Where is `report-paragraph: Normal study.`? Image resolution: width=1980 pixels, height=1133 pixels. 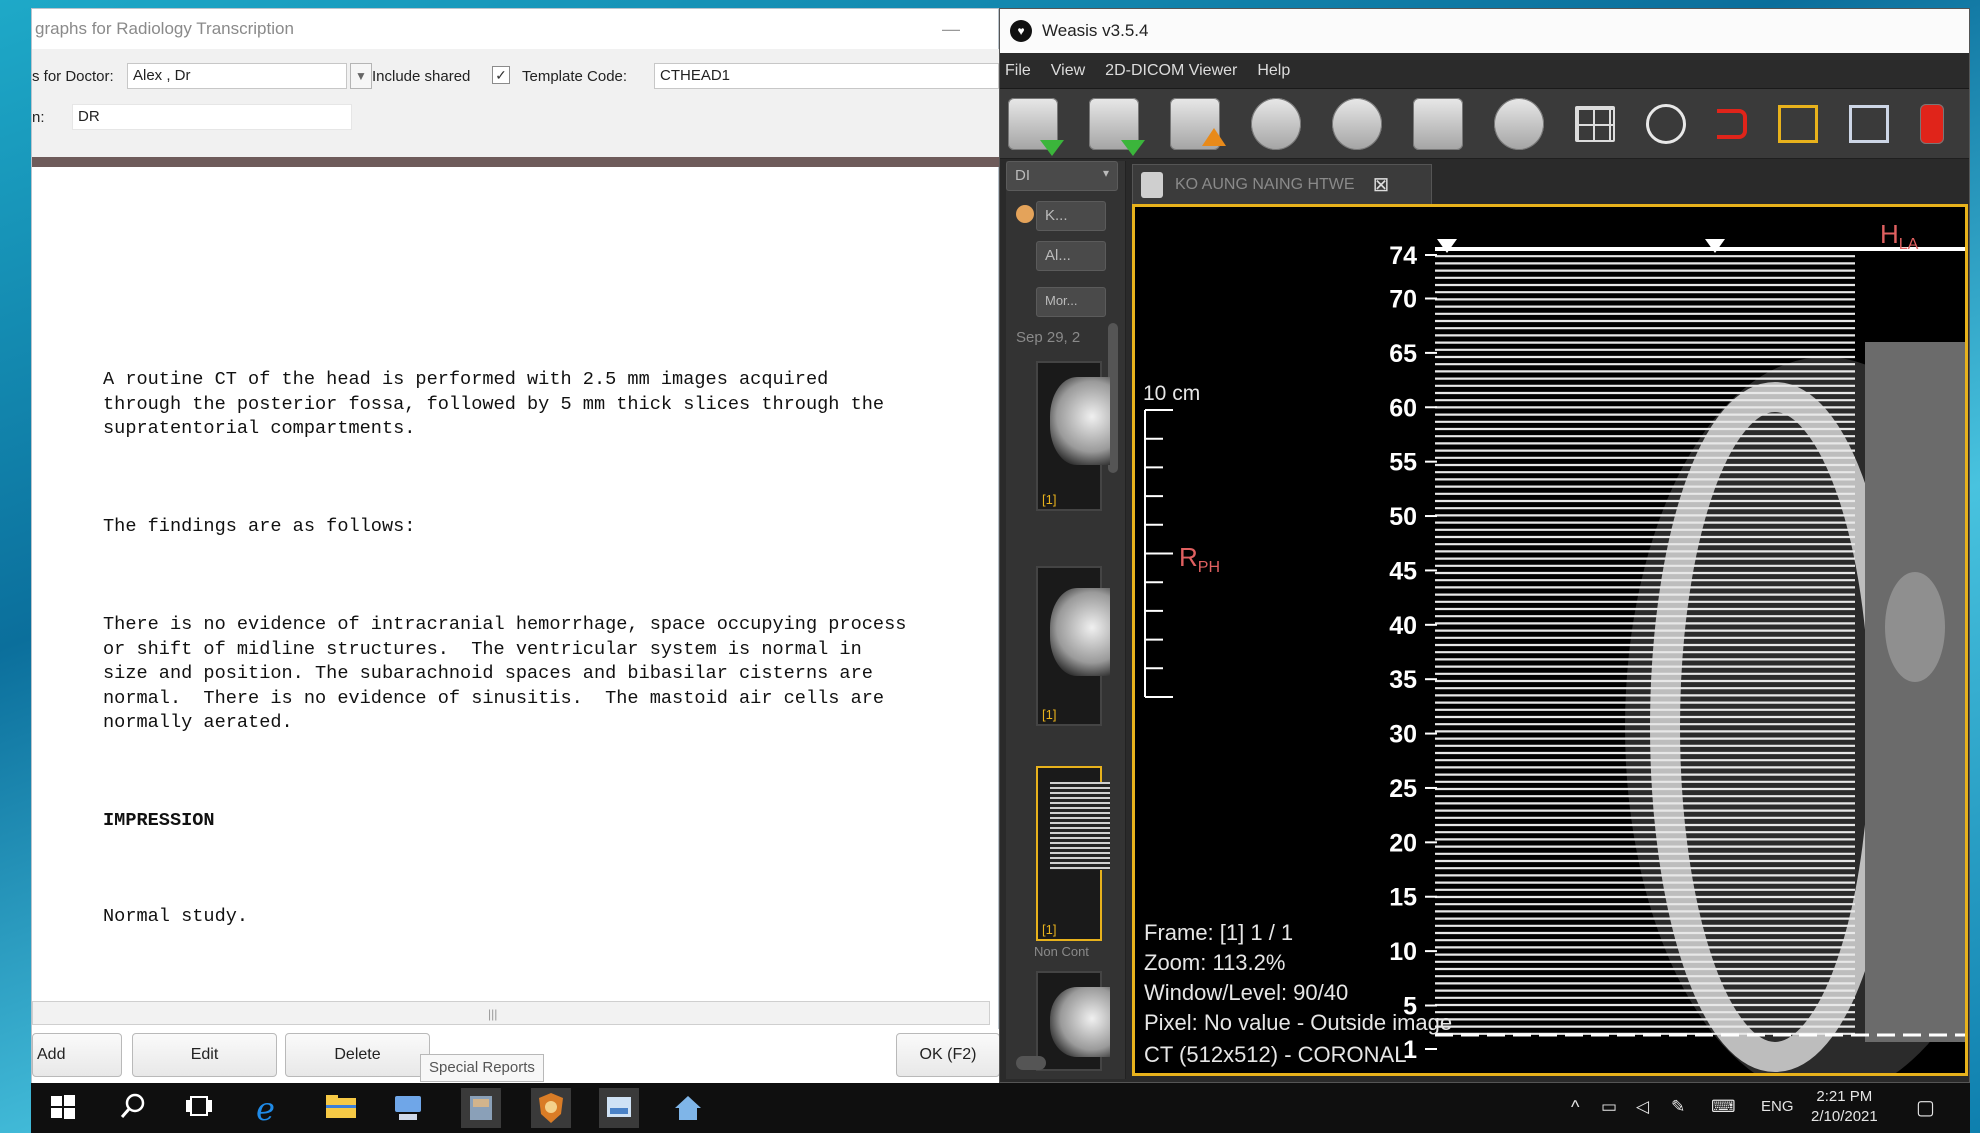 report-paragraph: Normal study. is located at coordinates (176, 916).